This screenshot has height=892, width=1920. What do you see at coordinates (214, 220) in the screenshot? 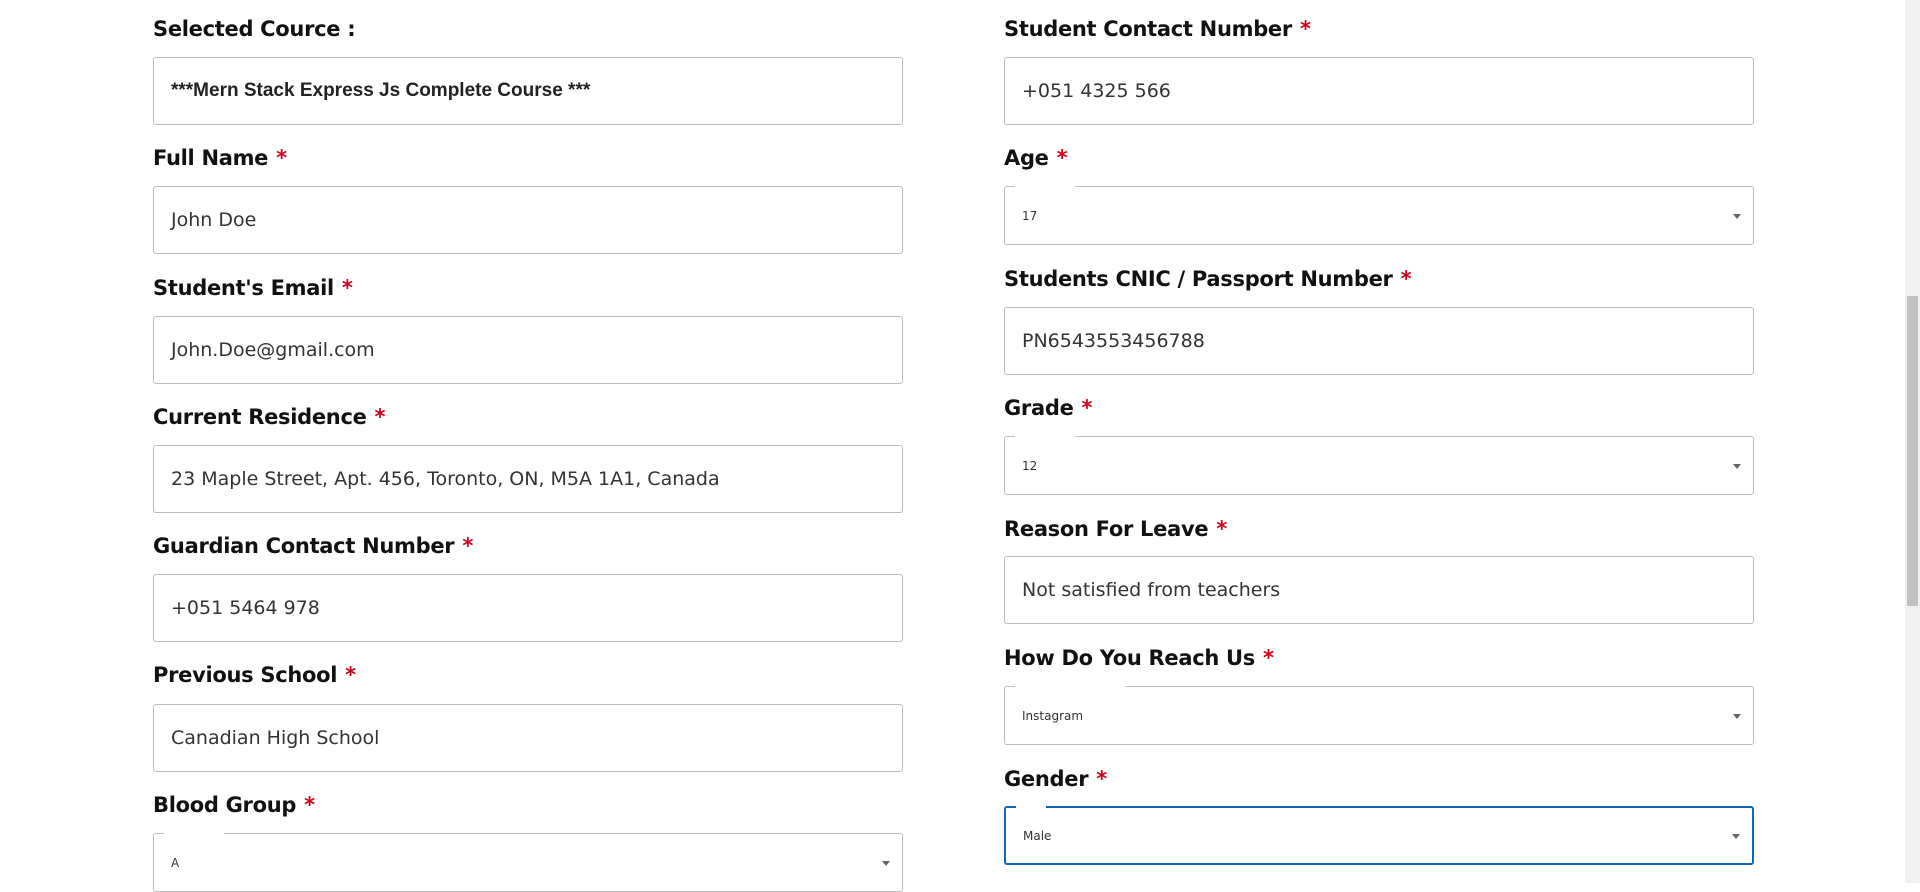
I see `full-name-value: John Doe` at bounding box center [214, 220].